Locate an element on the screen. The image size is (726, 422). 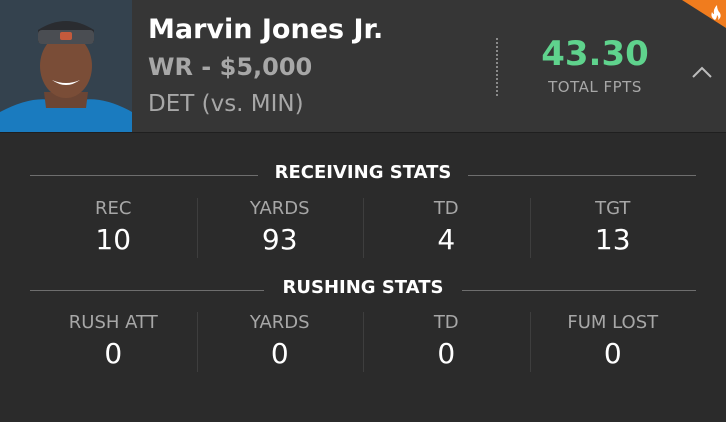
stat-td: TD 0 is located at coordinates (446, 342).